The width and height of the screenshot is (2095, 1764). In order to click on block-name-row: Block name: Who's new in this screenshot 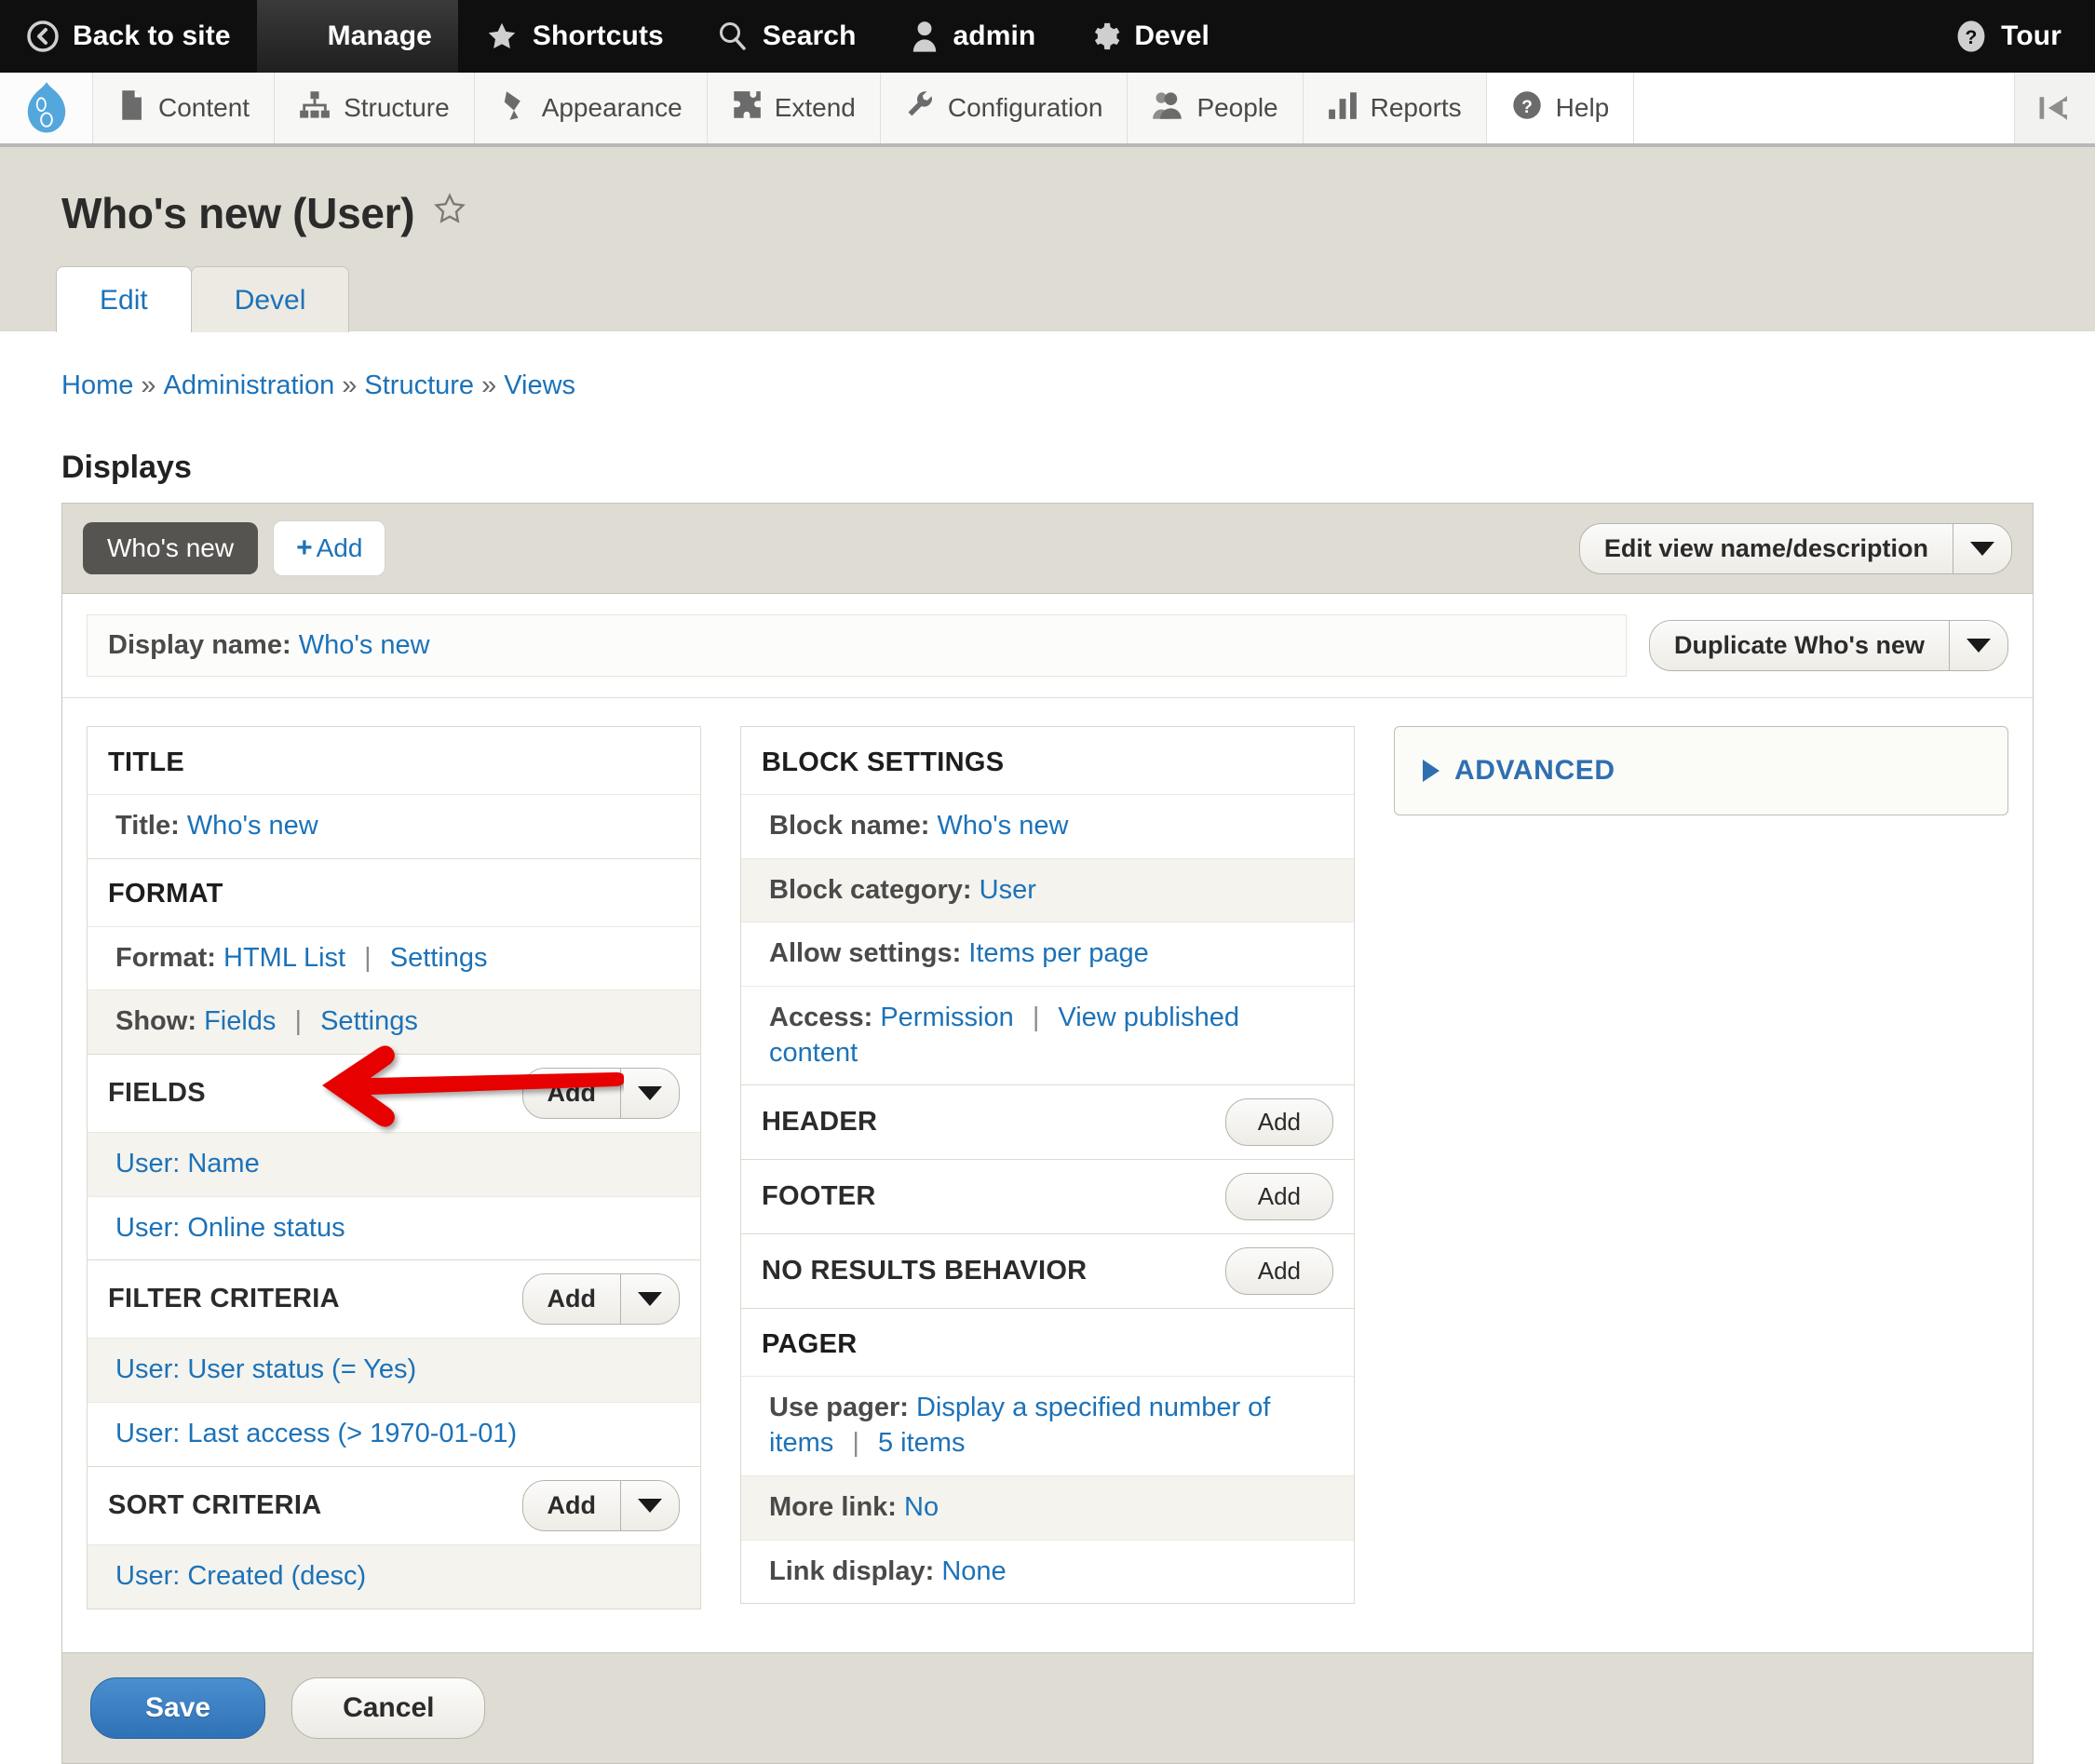, I will do `click(1047, 826)`.